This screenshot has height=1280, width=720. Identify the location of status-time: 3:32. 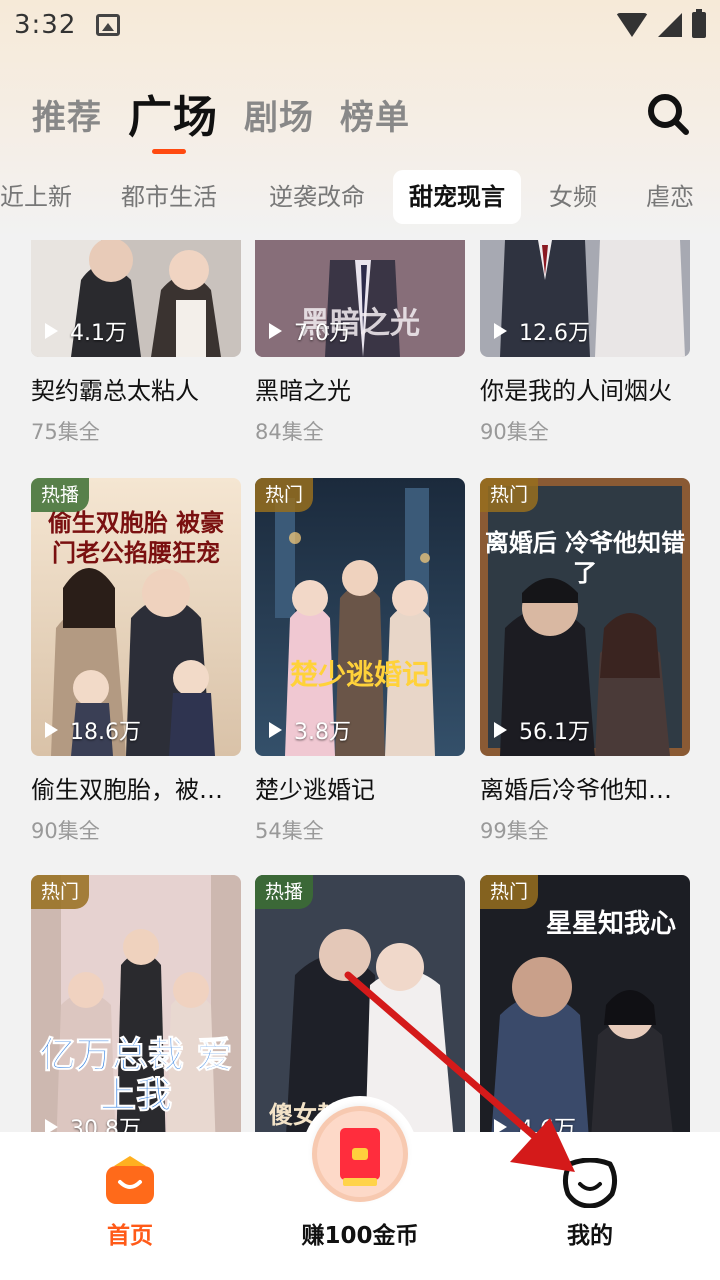
(45, 25).